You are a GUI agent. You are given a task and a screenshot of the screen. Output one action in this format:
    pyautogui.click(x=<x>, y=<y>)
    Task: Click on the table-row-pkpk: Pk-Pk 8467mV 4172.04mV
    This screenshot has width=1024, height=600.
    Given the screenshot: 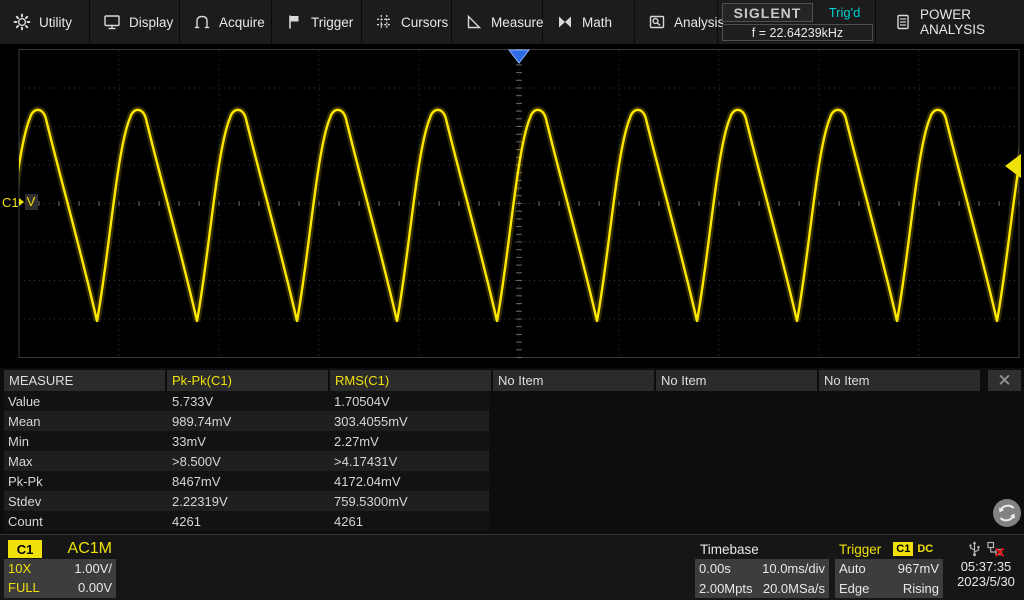 What is the action you would take?
    pyautogui.click(x=246, y=481)
    